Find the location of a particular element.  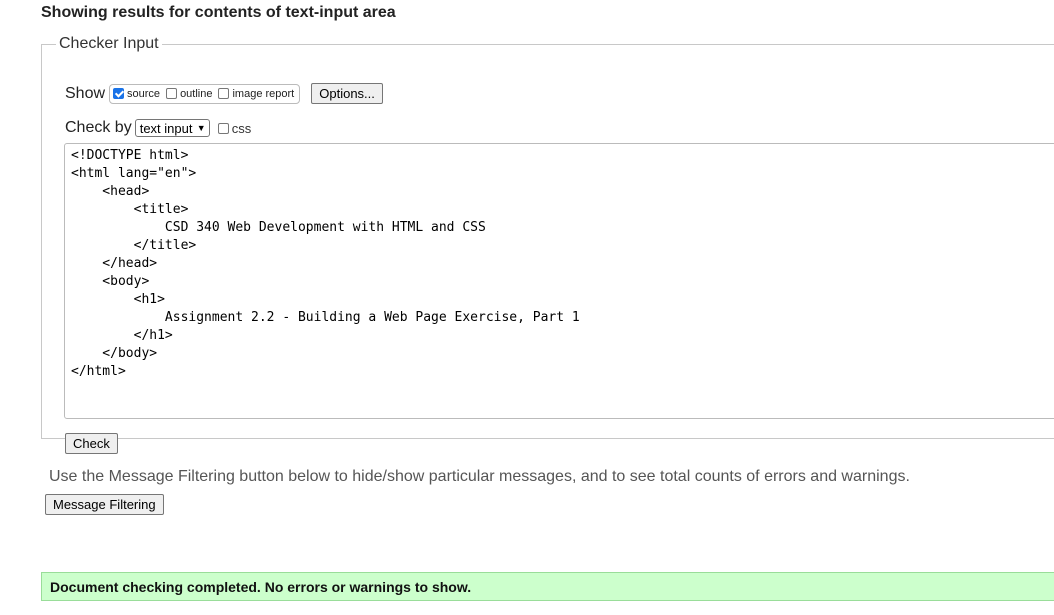

show-outline-option: outline is located at coordinates (189, 94).